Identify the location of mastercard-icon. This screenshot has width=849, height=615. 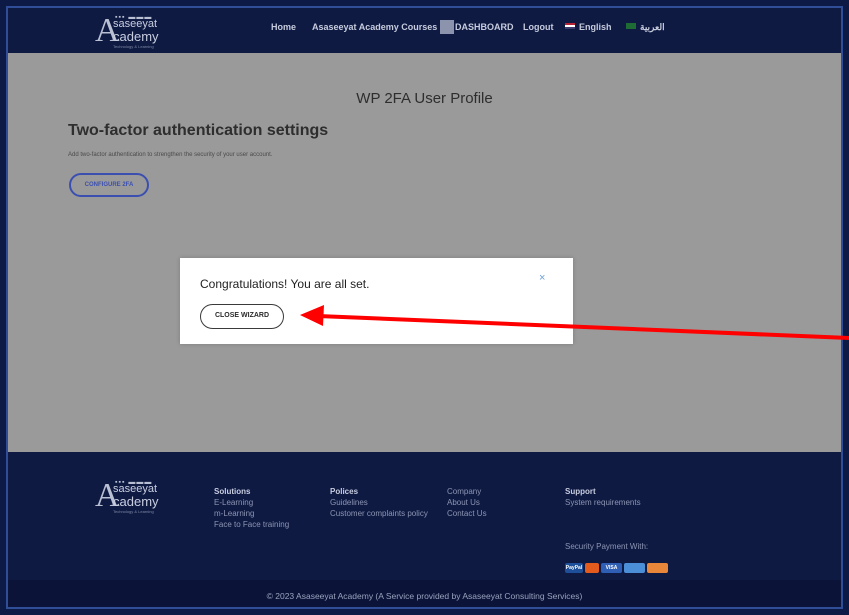
(592, 568).